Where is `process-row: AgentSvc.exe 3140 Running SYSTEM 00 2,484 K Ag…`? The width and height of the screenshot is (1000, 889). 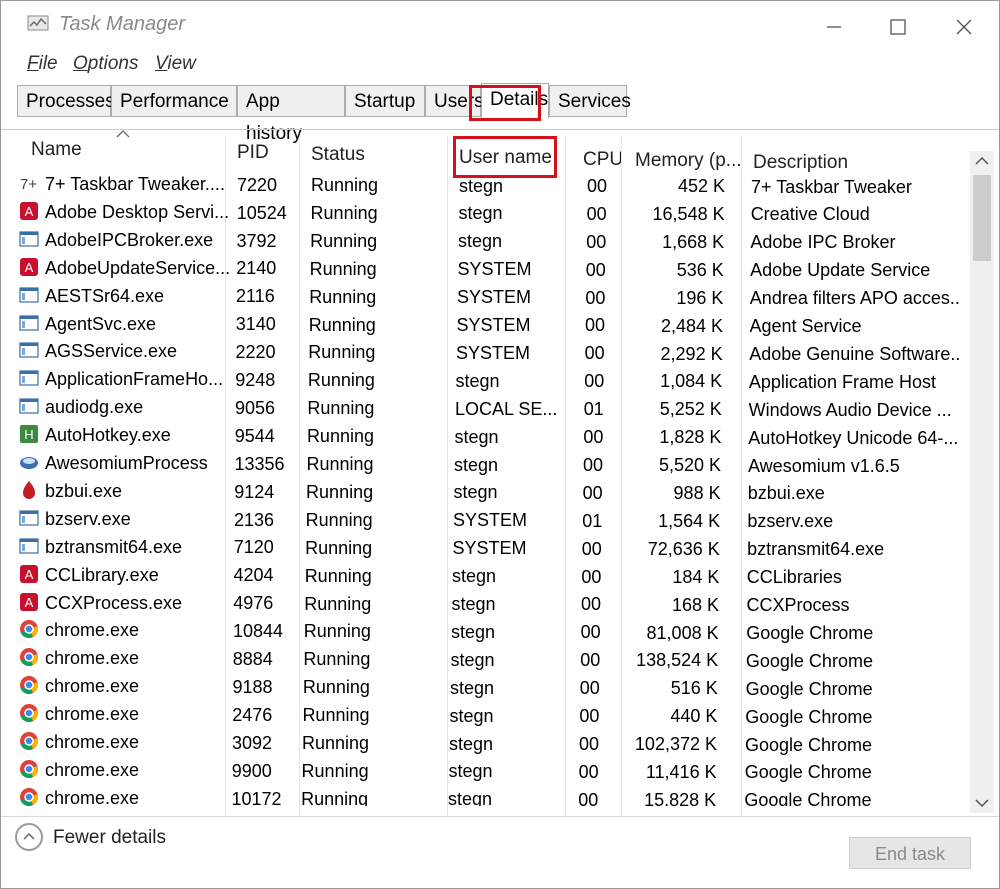
process-row: AgentSvc.exe 3140 Running SYSTEM 00 2,484 K Ag… is located at coordinates (492, 325).